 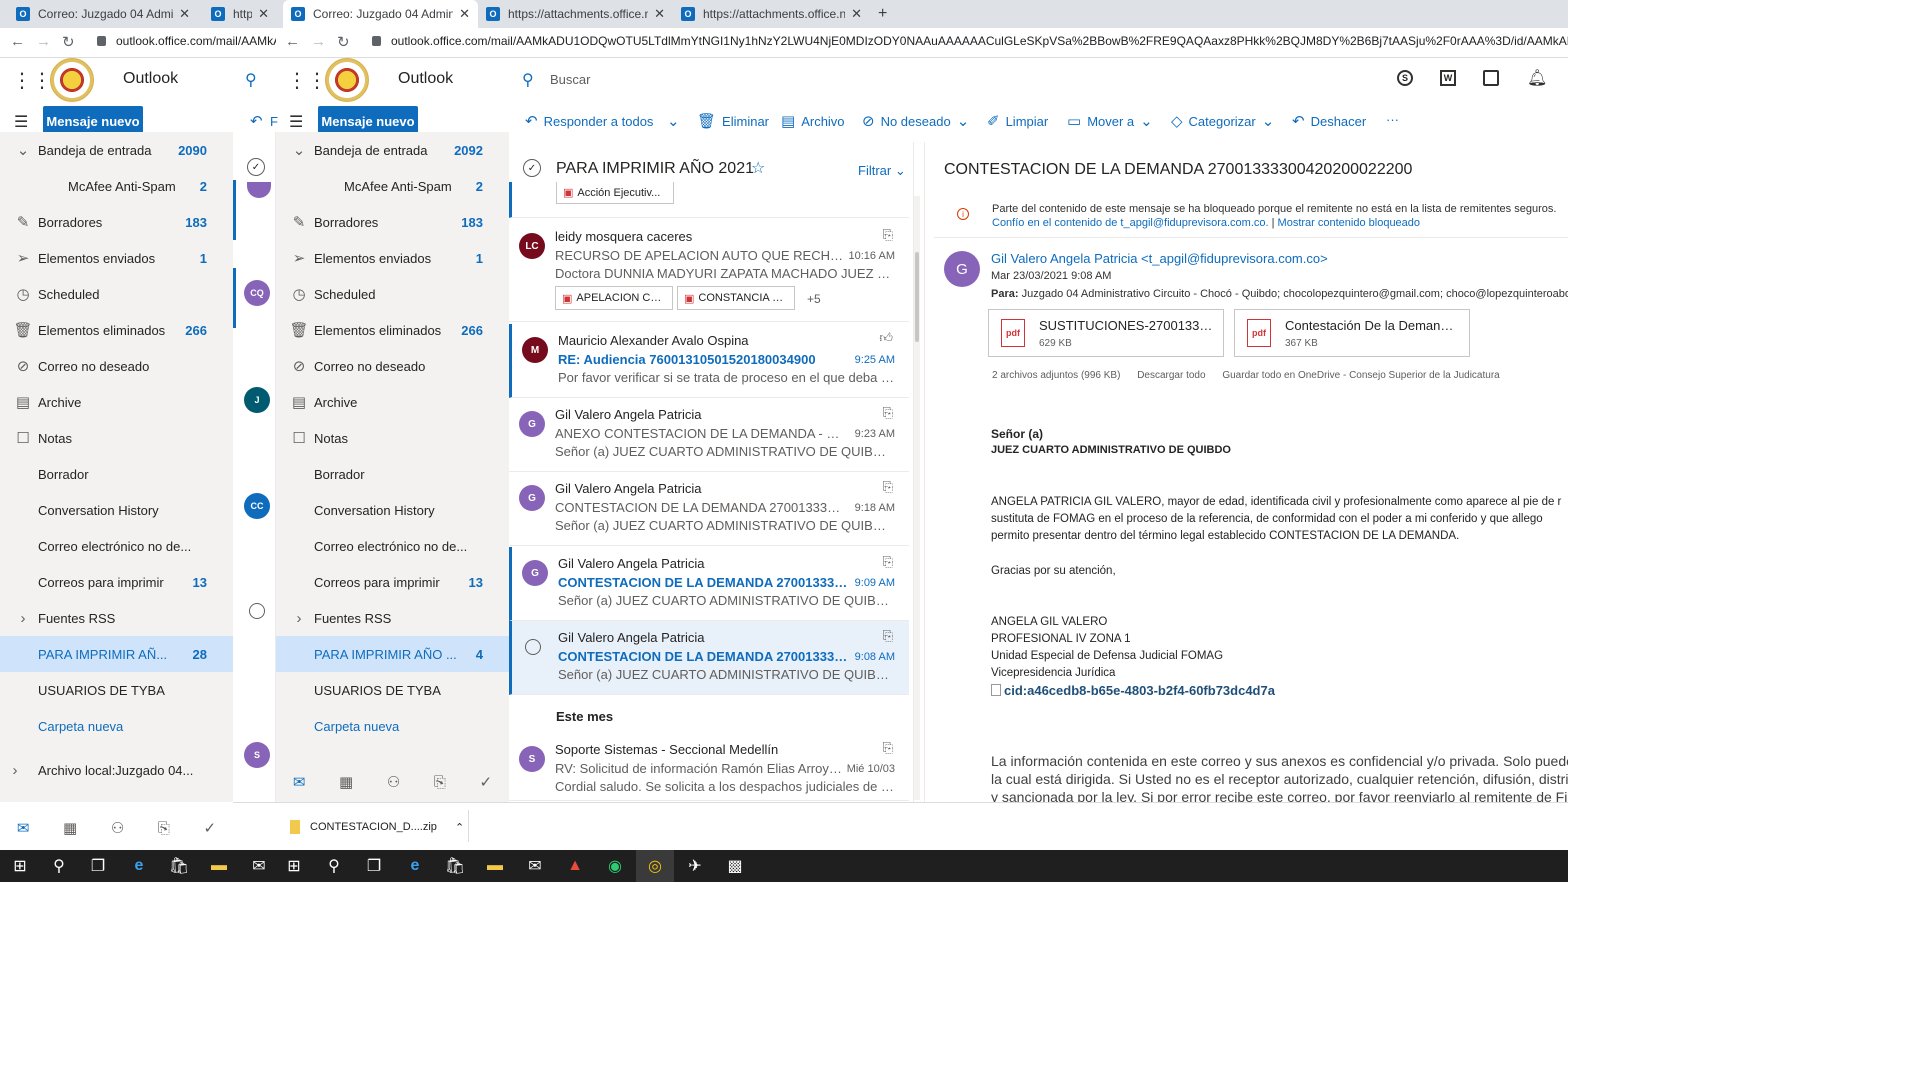 I want to click on edge-new-icon: ◉, so click(x=615, y=866).